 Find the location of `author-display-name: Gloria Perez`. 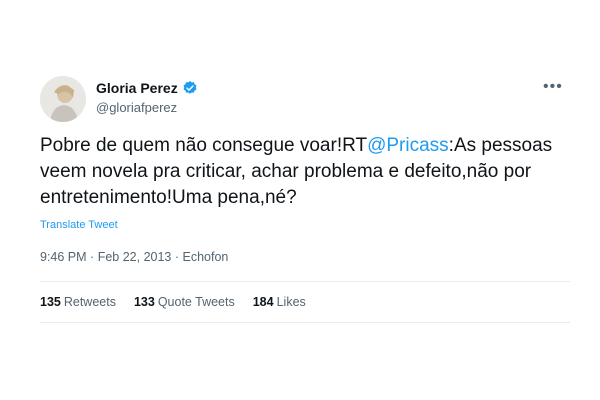

author-display-name: Gloria Perez is located at coordinates (137, 88).